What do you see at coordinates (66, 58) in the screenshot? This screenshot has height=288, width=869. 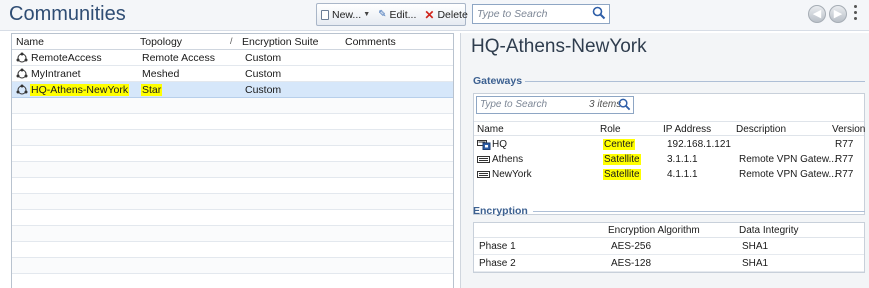 I see `row-name: RemoteAccess` at bounding box center [66, 58].